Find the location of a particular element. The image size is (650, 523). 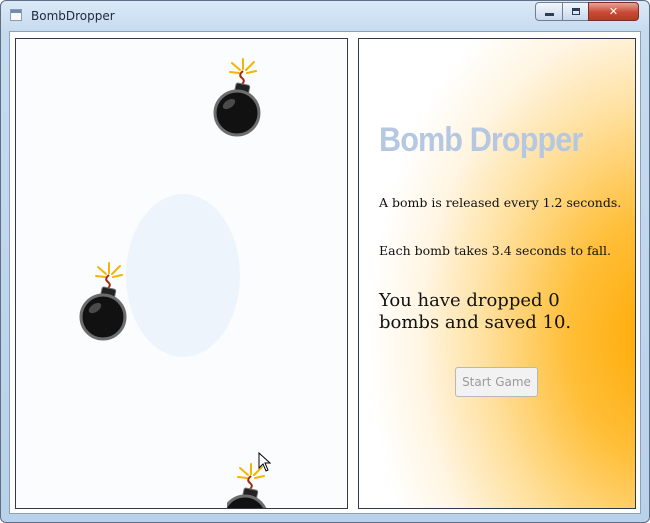

minimize-button is located at coordinates (549, 11).